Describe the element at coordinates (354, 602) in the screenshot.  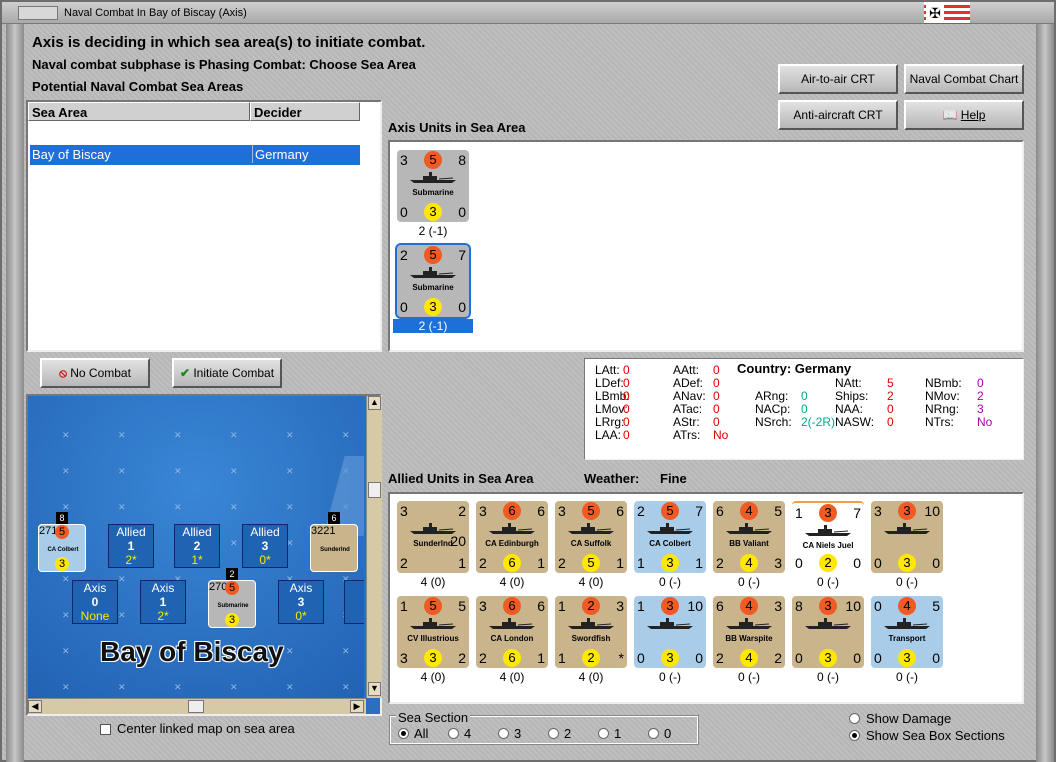
I see `axis-sea-box-partial` at that location.